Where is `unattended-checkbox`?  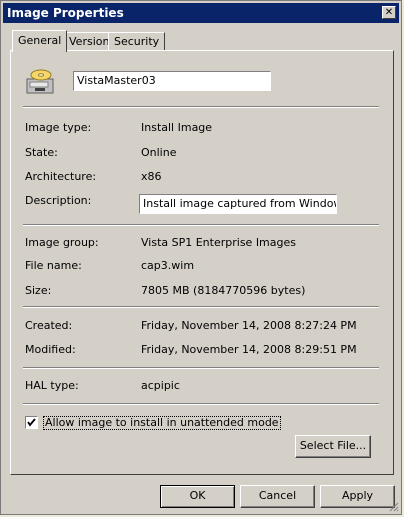 unattended-checkbox is located at coordinates (31, 422).